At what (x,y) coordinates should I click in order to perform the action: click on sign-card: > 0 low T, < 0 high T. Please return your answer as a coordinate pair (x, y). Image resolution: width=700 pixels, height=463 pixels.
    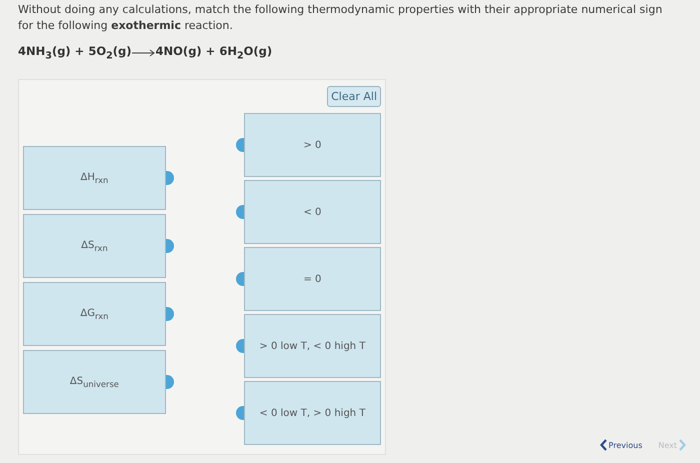
    Looking at the image, I should click on (312, 346).